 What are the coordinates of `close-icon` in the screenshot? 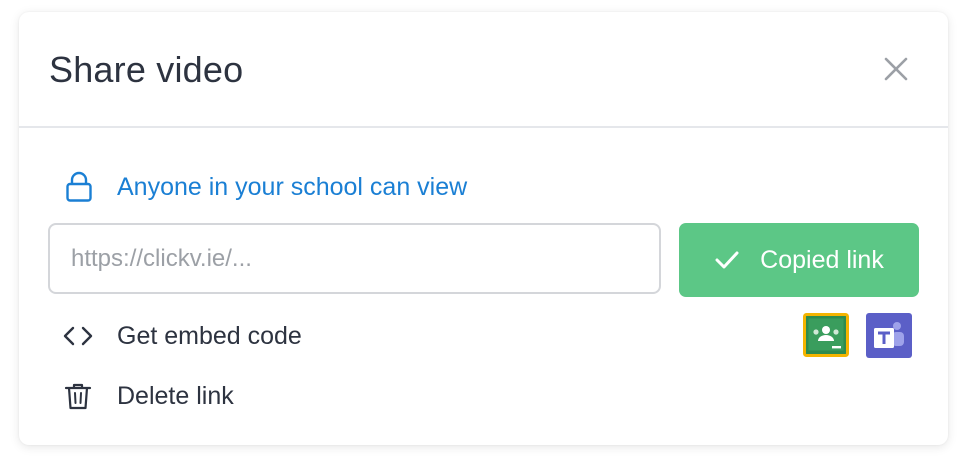 It's located at (896, 69).